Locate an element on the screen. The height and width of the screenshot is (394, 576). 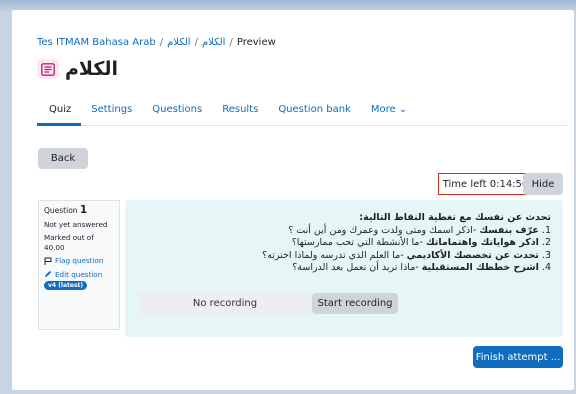
quiz-timer: Time left 0:14:56 is located at coordinates (485, 184).